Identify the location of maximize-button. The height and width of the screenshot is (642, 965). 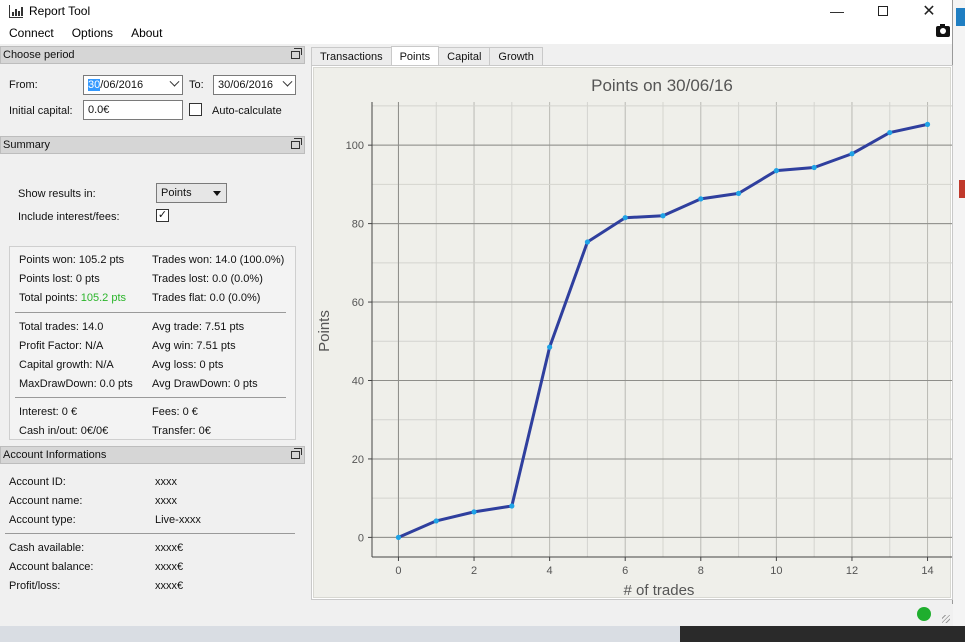
(883, 11).